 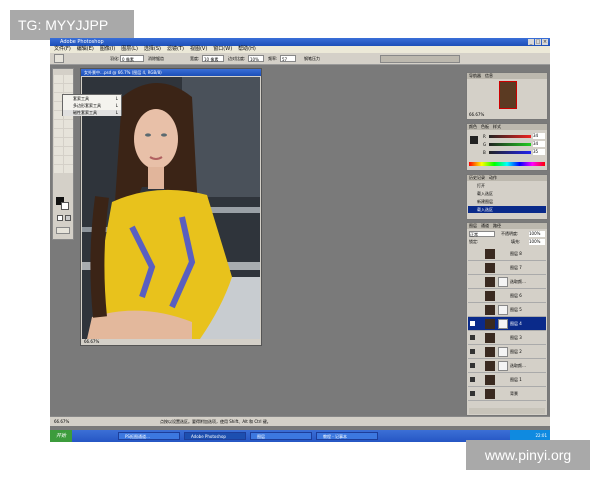 I want to click on menu-layer: 图层(L), so click(x=129, y=49).